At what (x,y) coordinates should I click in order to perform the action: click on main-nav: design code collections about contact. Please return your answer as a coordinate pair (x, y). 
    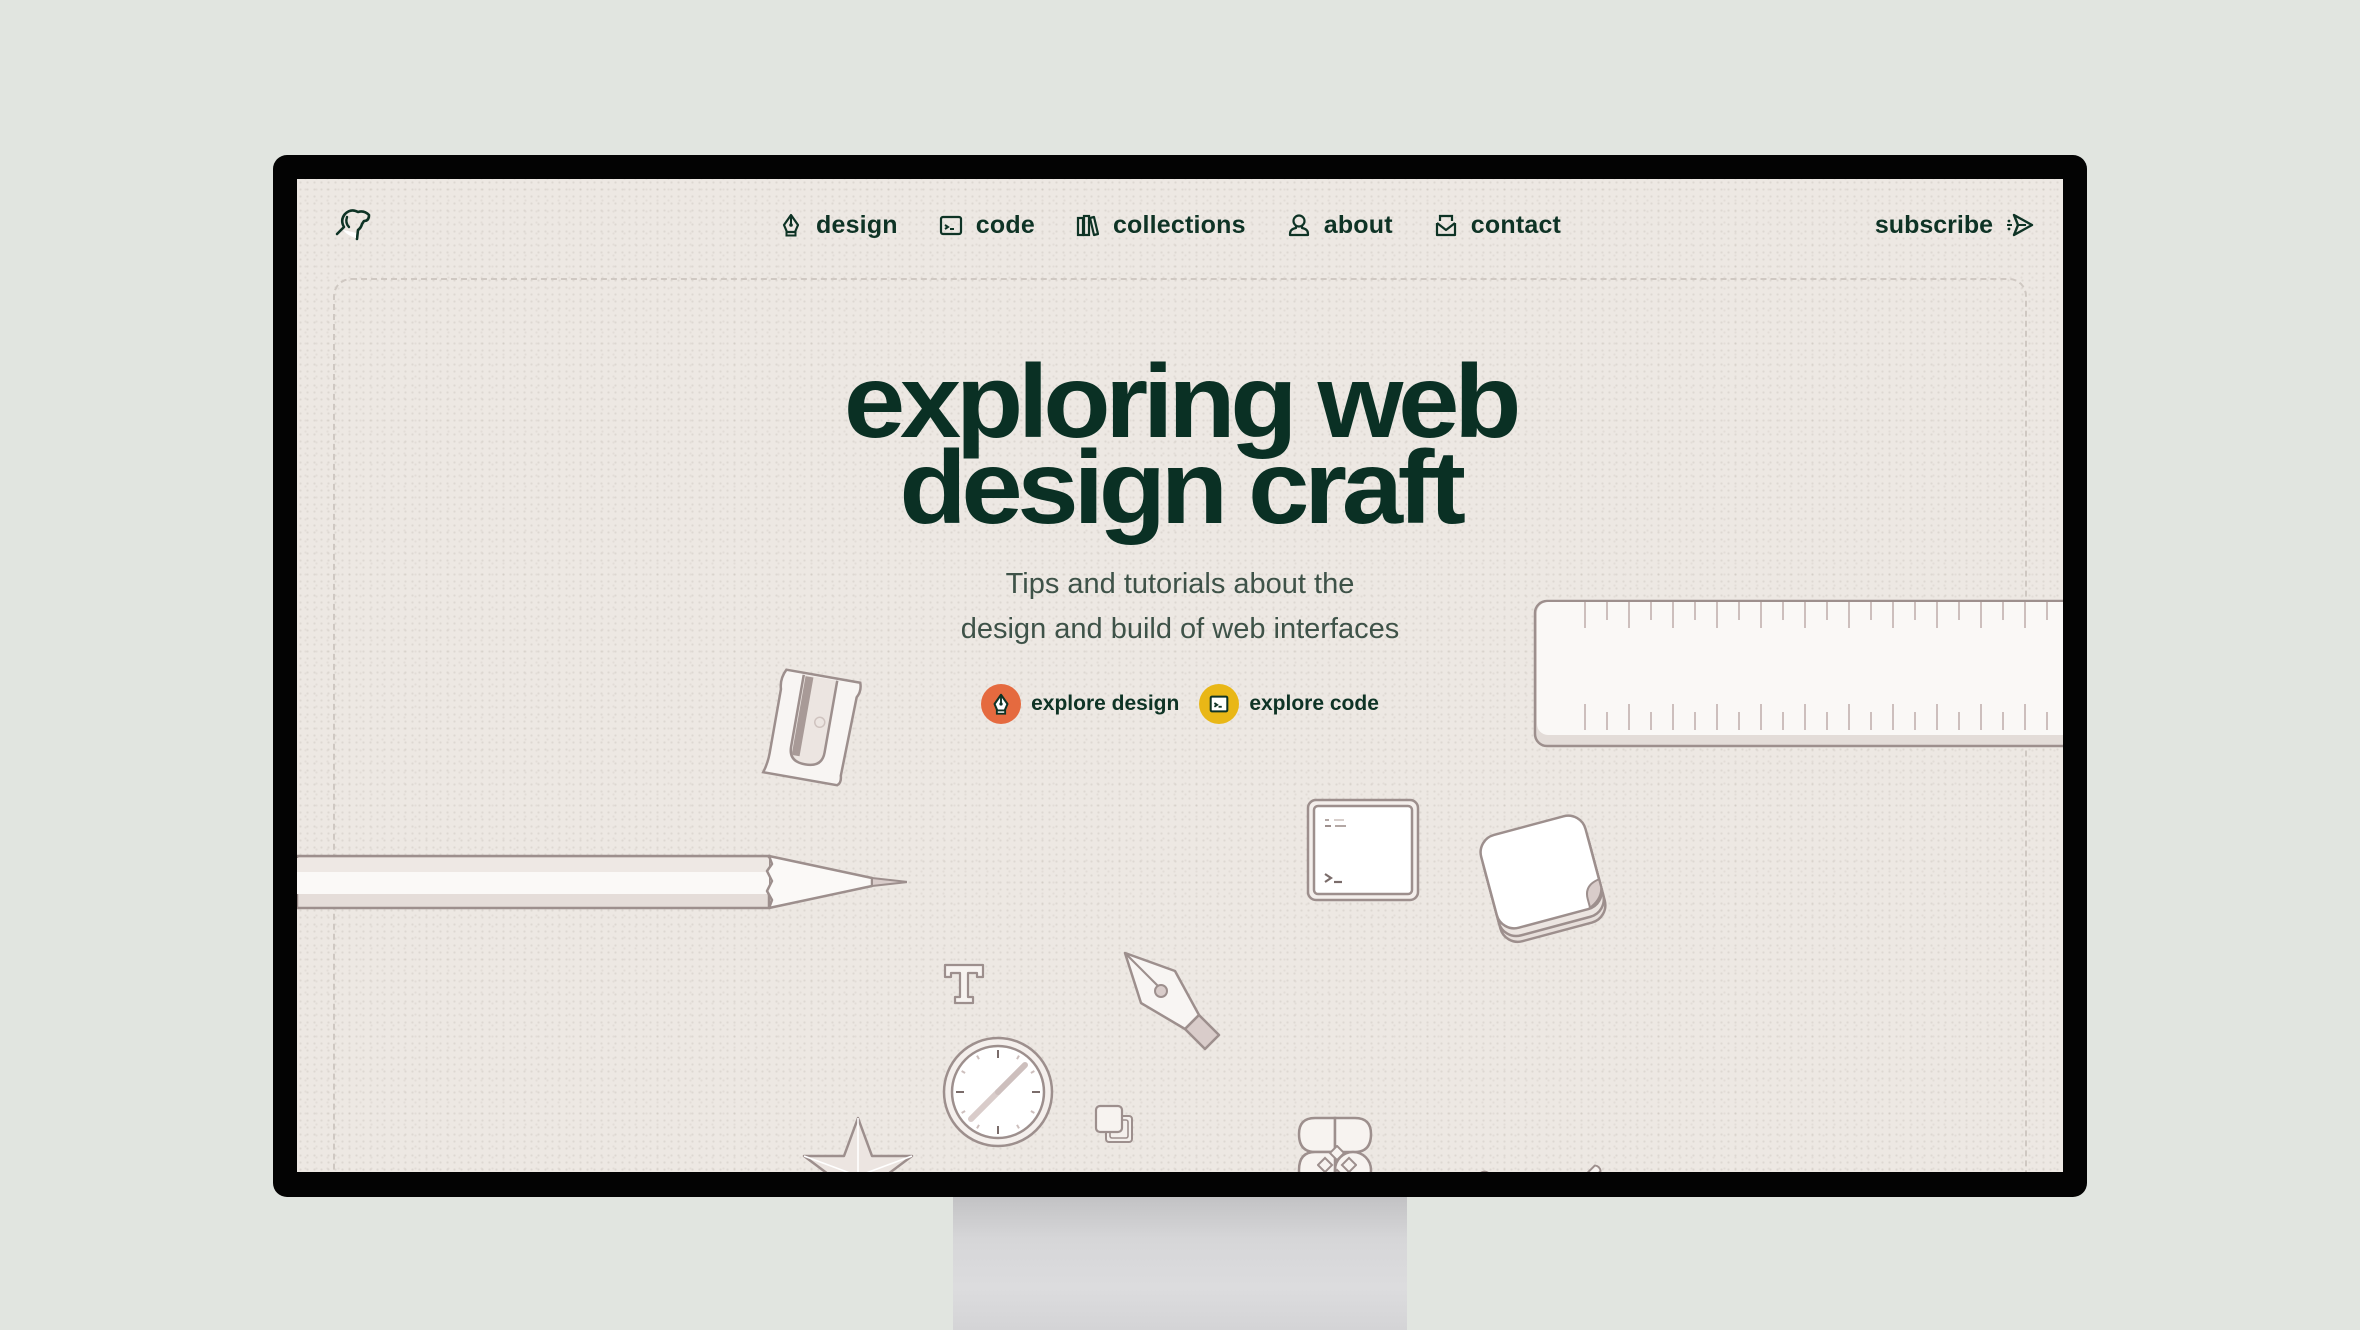
    Looking at the image, I should click on (1189, 225).